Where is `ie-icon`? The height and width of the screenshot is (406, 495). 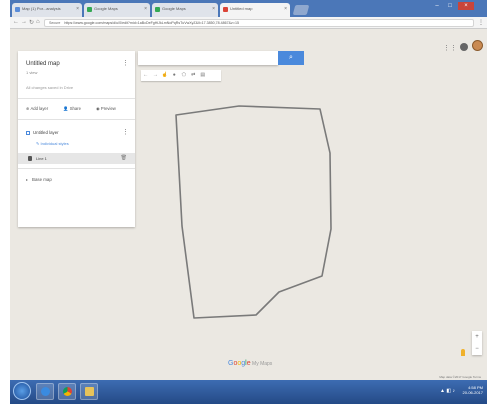
ie-icon is located at coordinates (45, 391).